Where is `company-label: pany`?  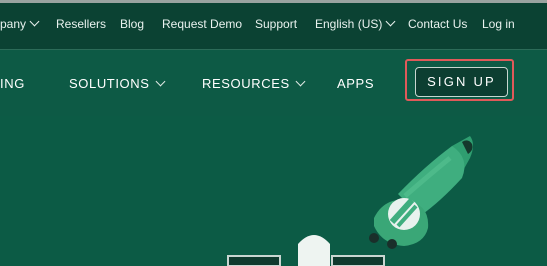 company-label: pany is located at coordinates (13, 24).